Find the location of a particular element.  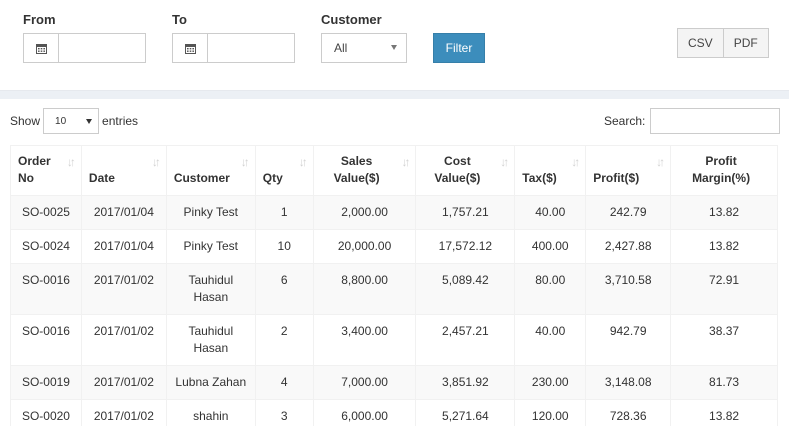

cell-sales-value: 6,000.00 is located at coordinates (364, 412).